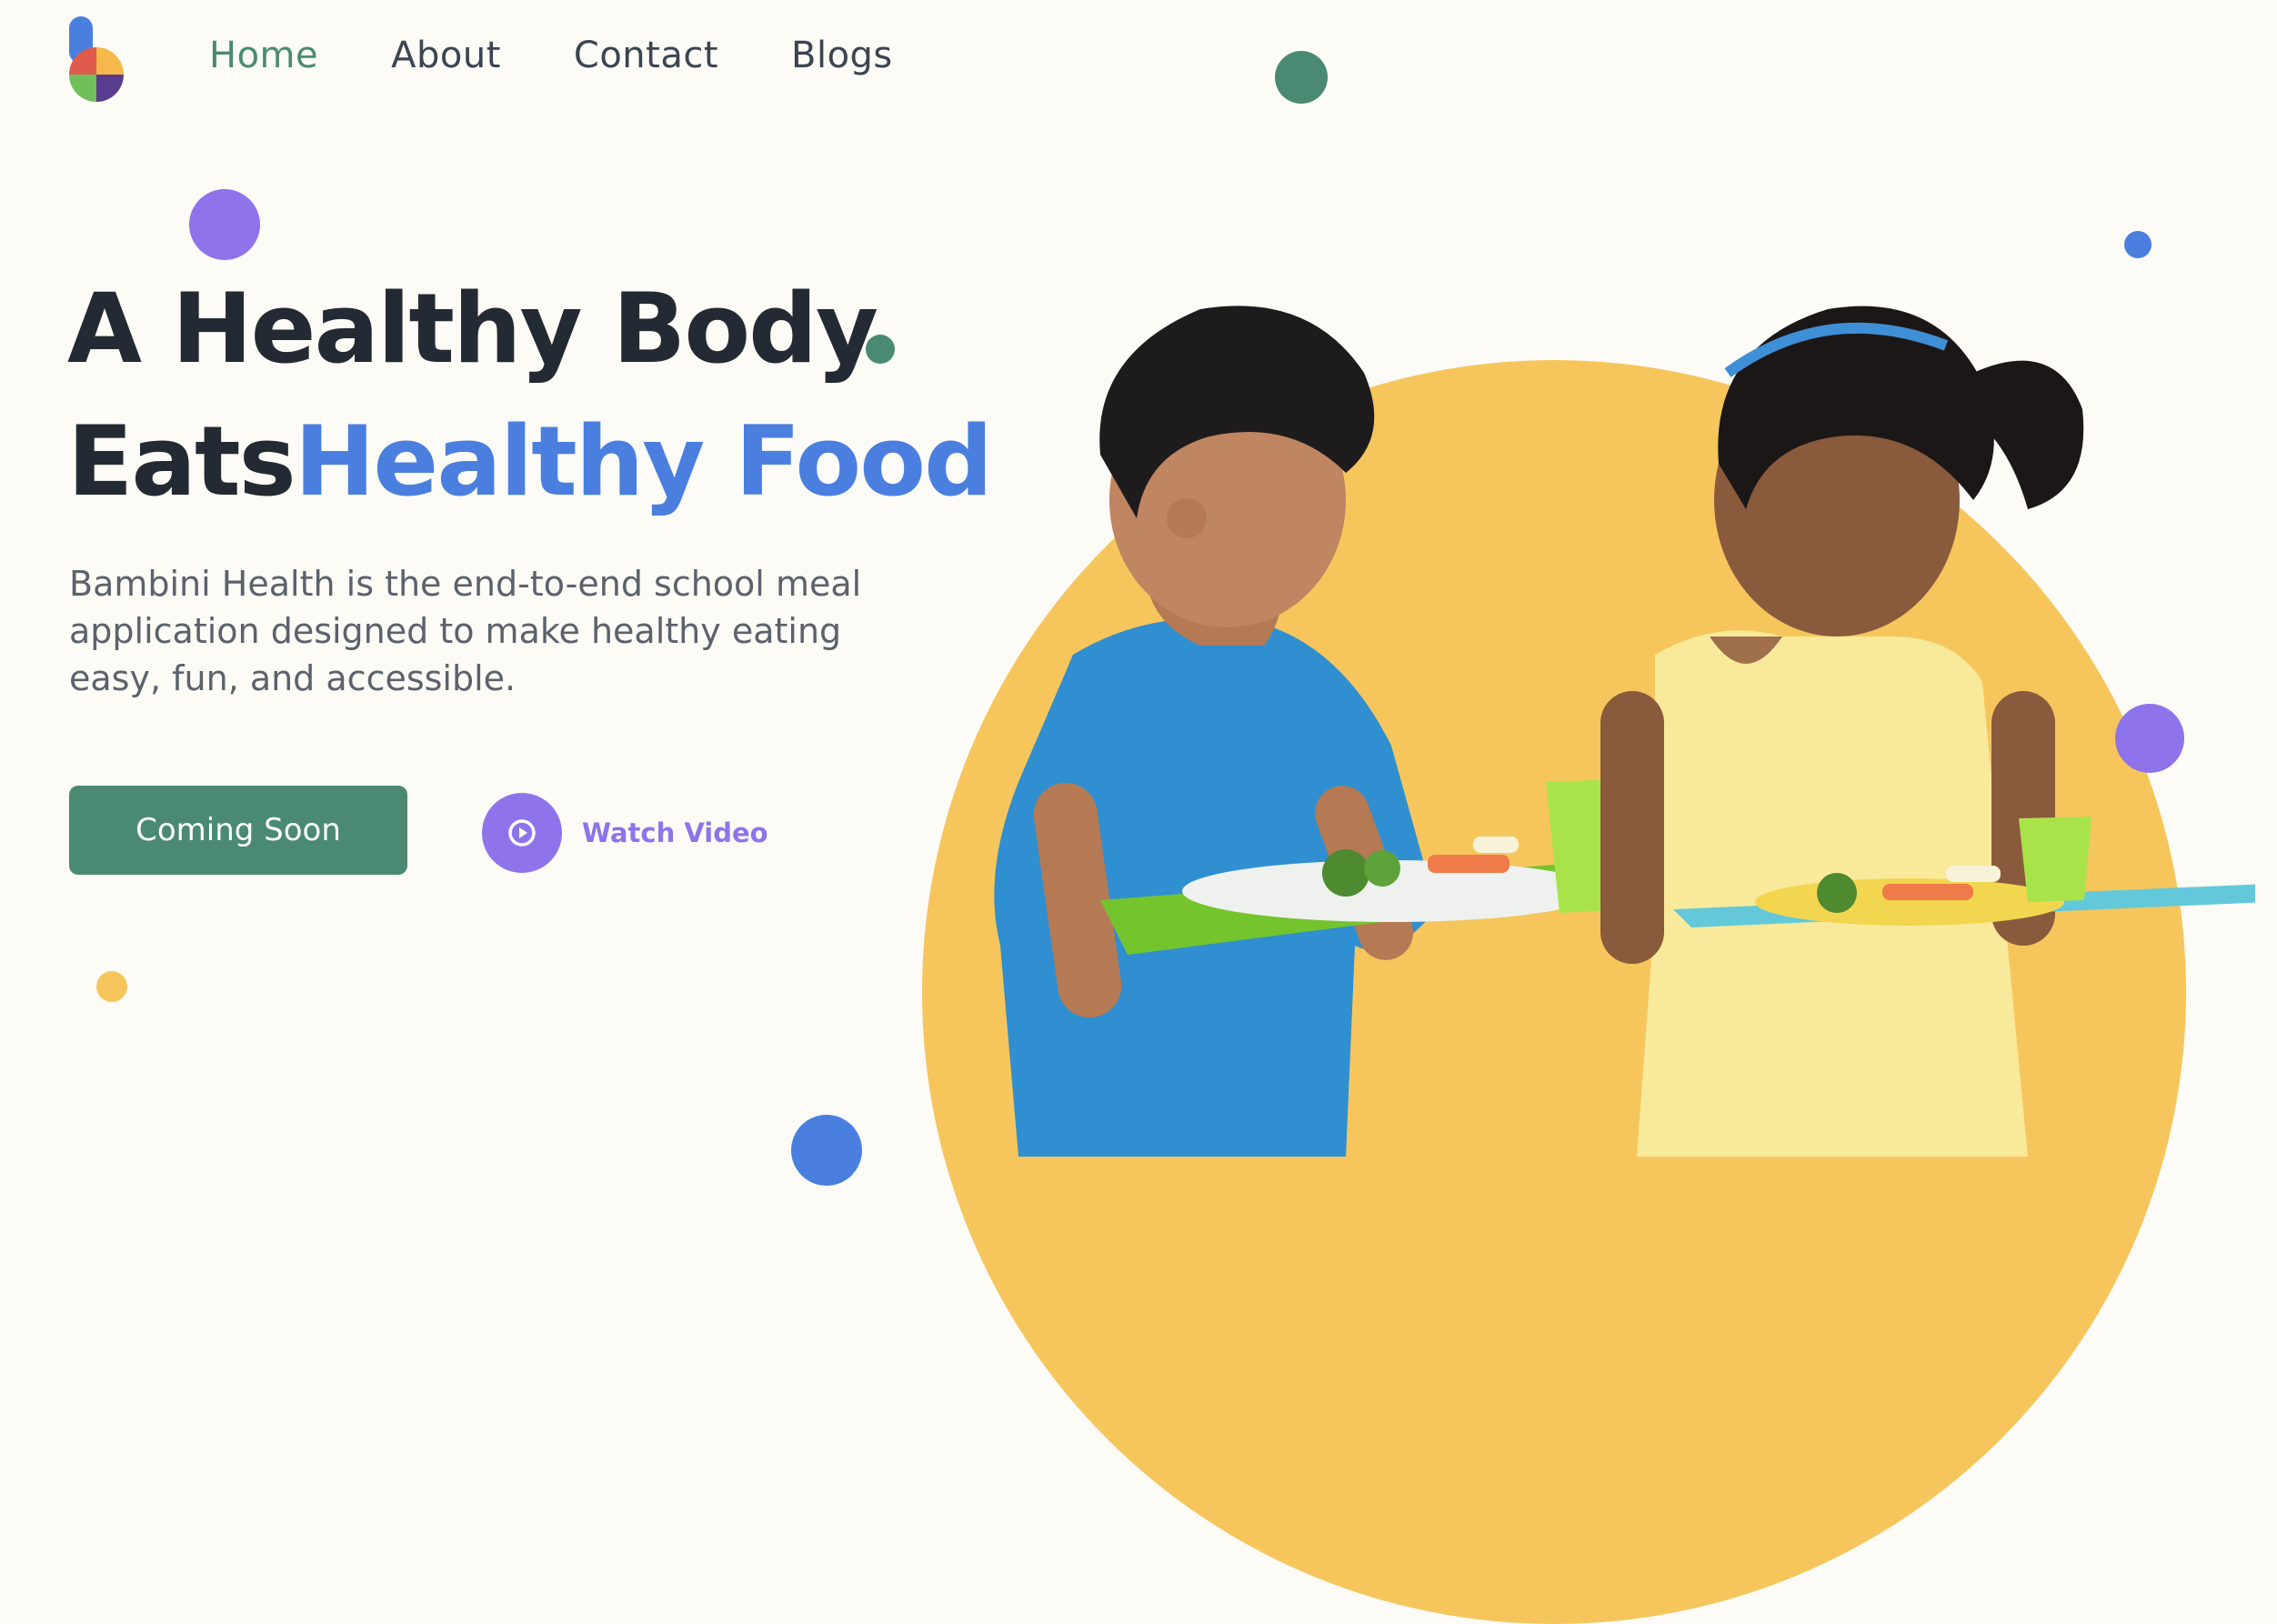 This screenshot has width=2277, height=1624. I want to click on hero-heading-dark: Eats, so click(181, 461).